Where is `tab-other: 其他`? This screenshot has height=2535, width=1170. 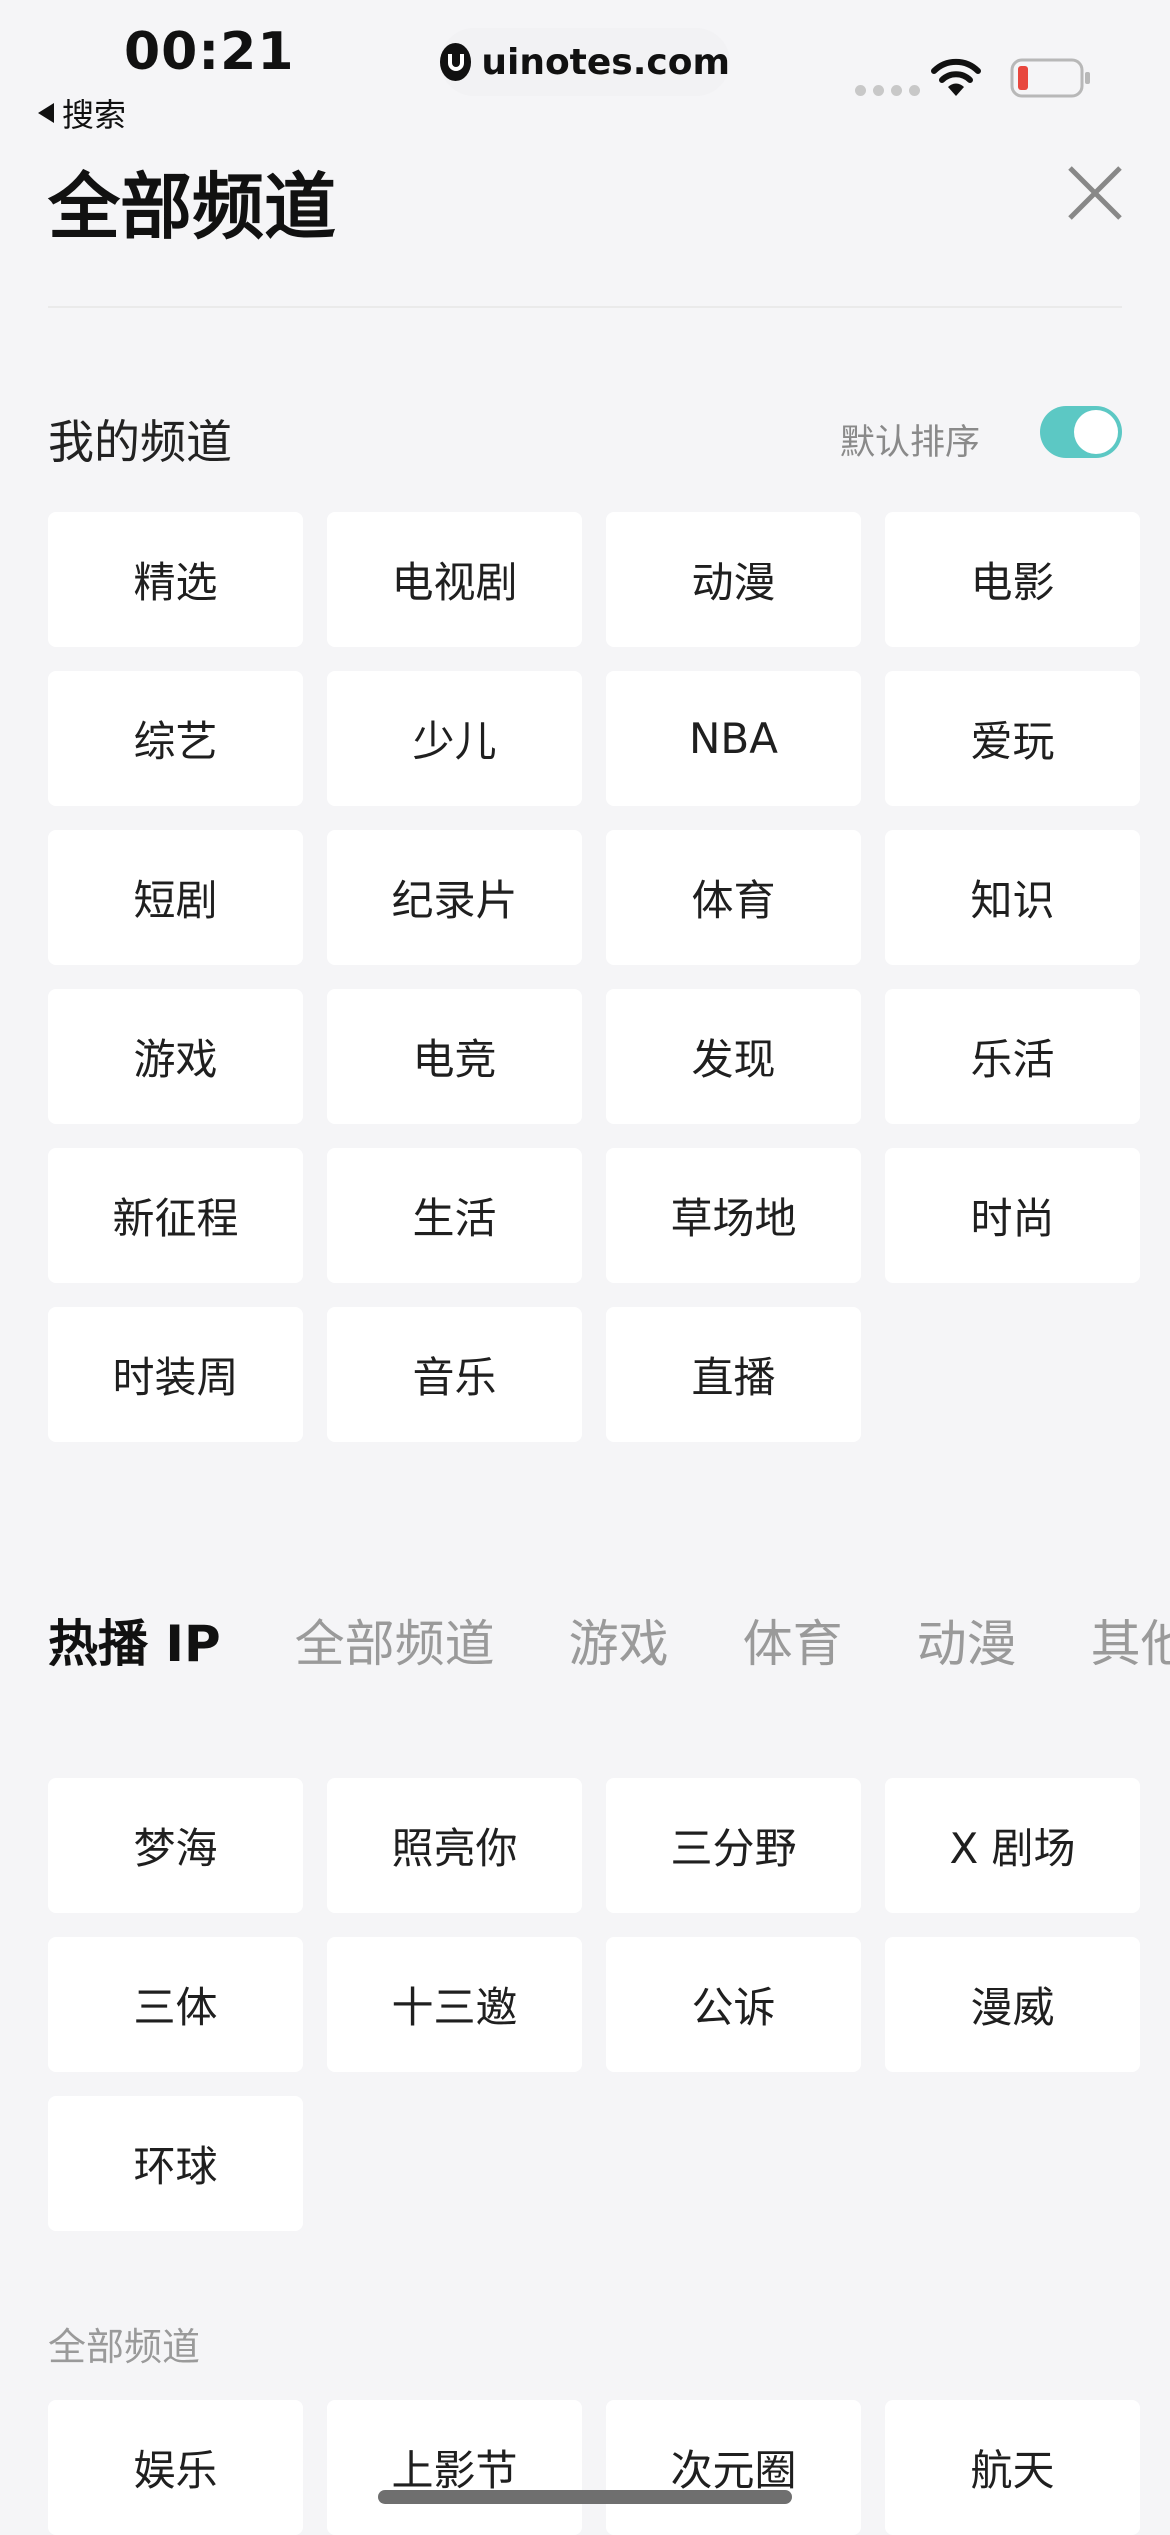
tab-other: 其他 is located at coordinates (1130, 1640).